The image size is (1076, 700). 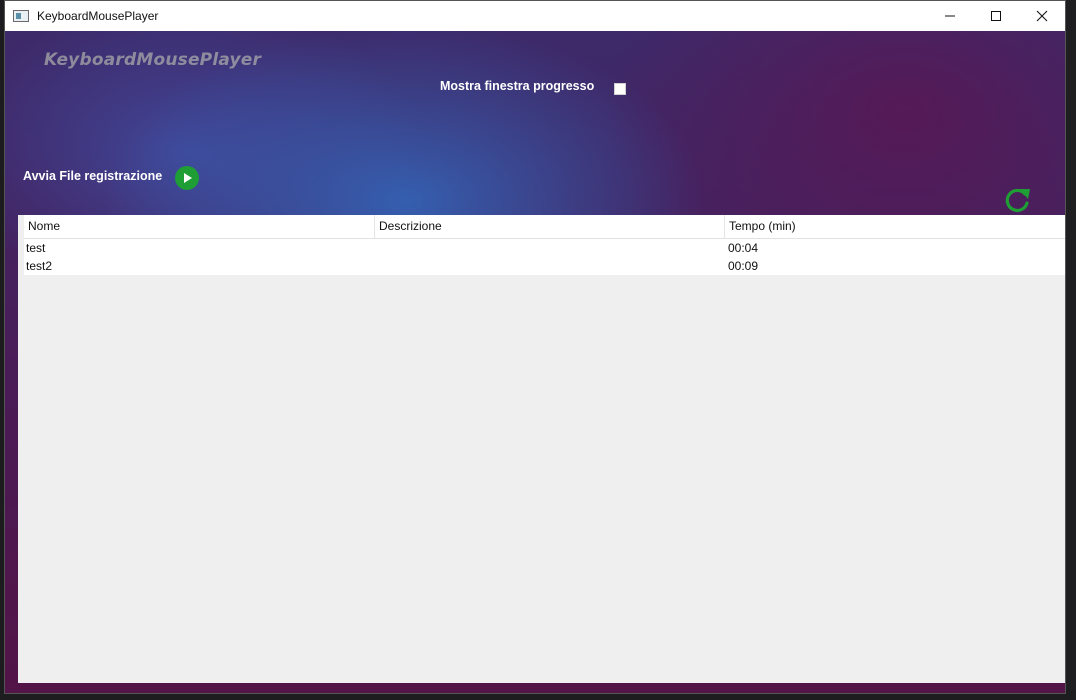 I want to click on close-button, so click(x=1042, y=16).